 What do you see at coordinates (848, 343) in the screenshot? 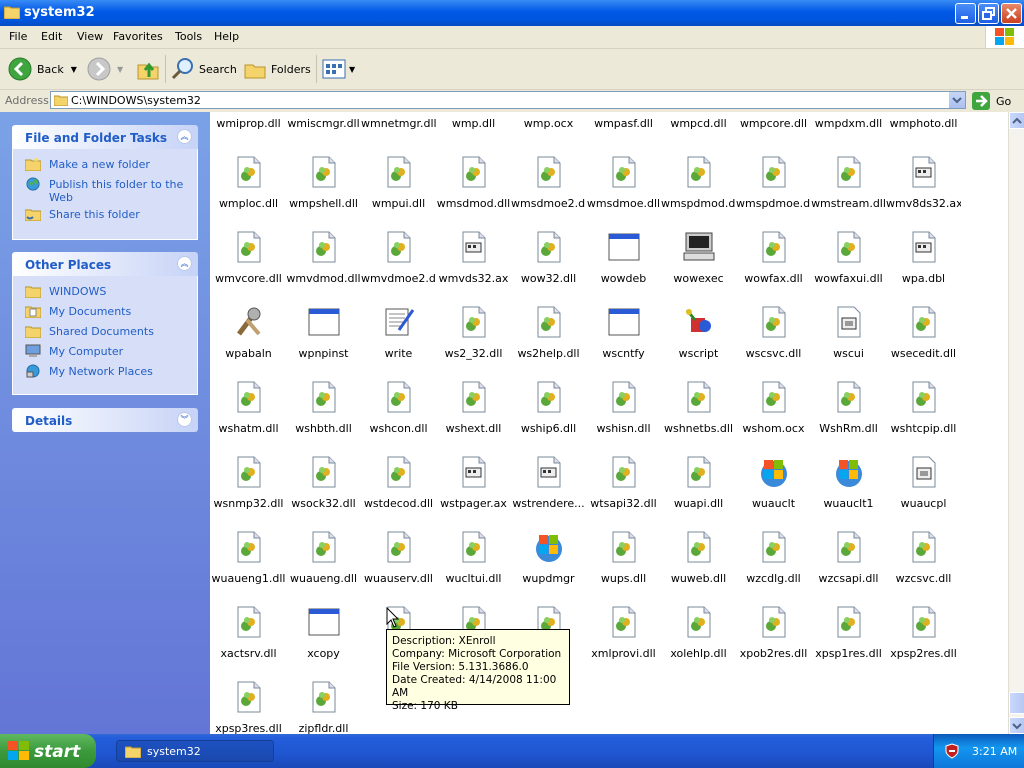
I see `file-item: wscui` at bounding box center [848, 343].